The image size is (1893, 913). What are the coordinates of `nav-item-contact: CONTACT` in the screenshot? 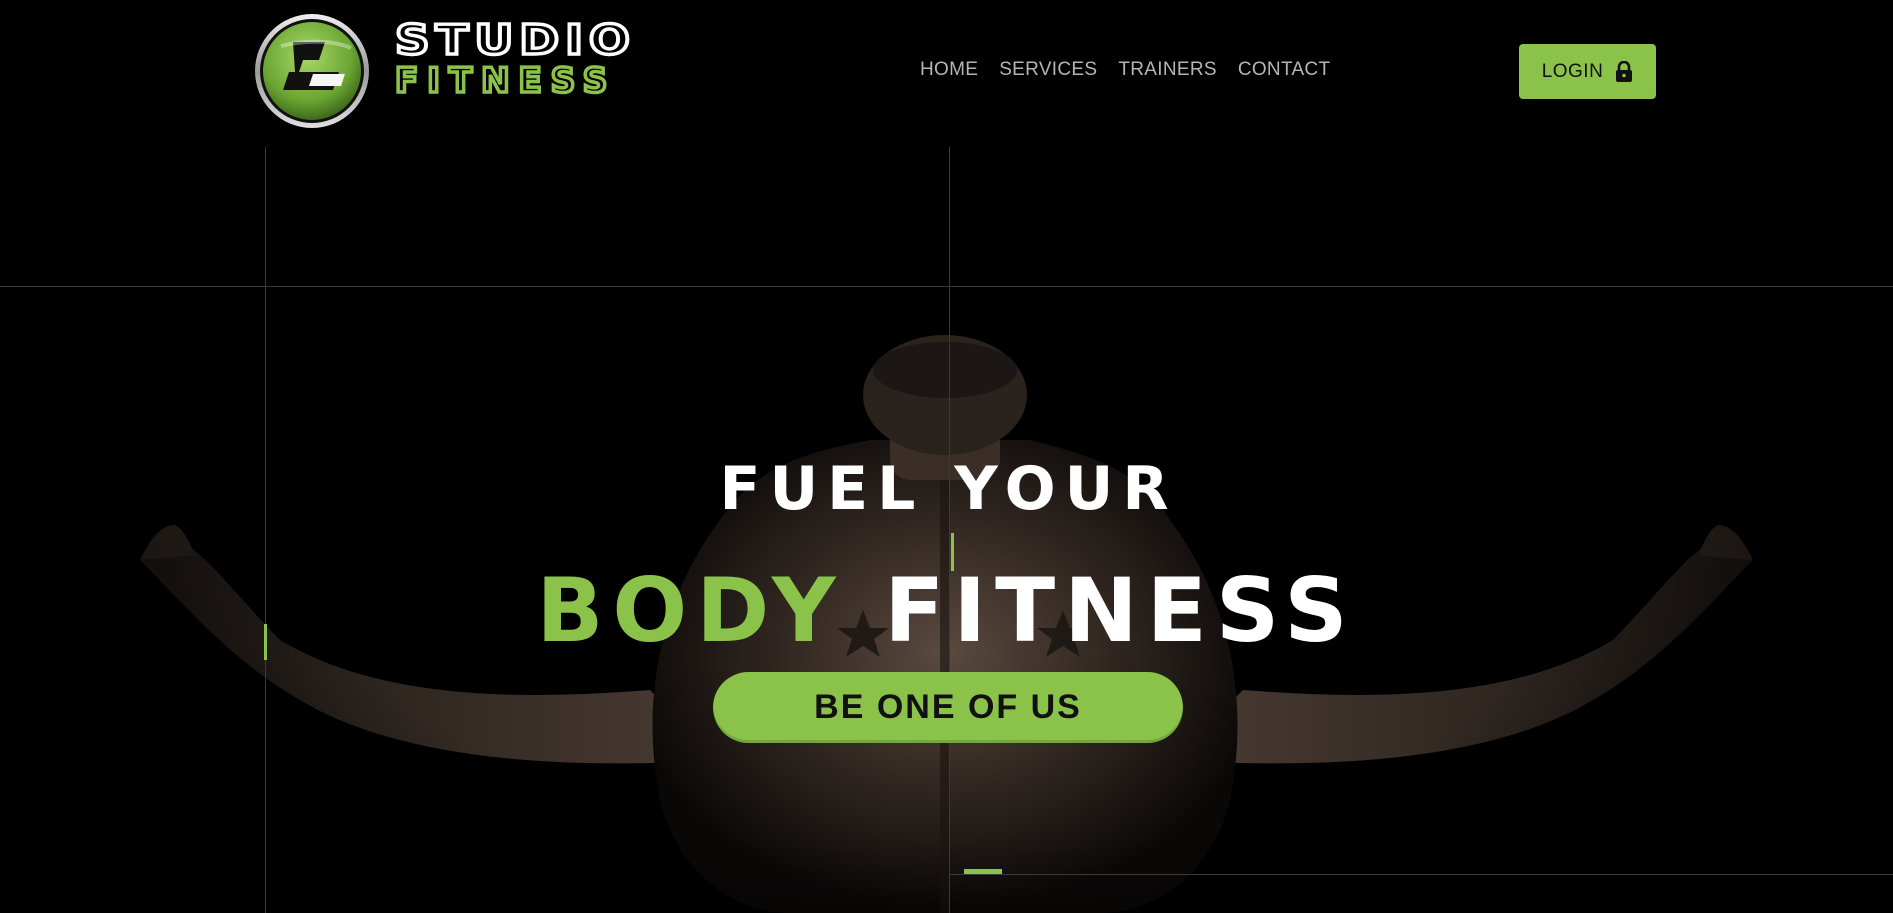 It's located at (1284, 70).